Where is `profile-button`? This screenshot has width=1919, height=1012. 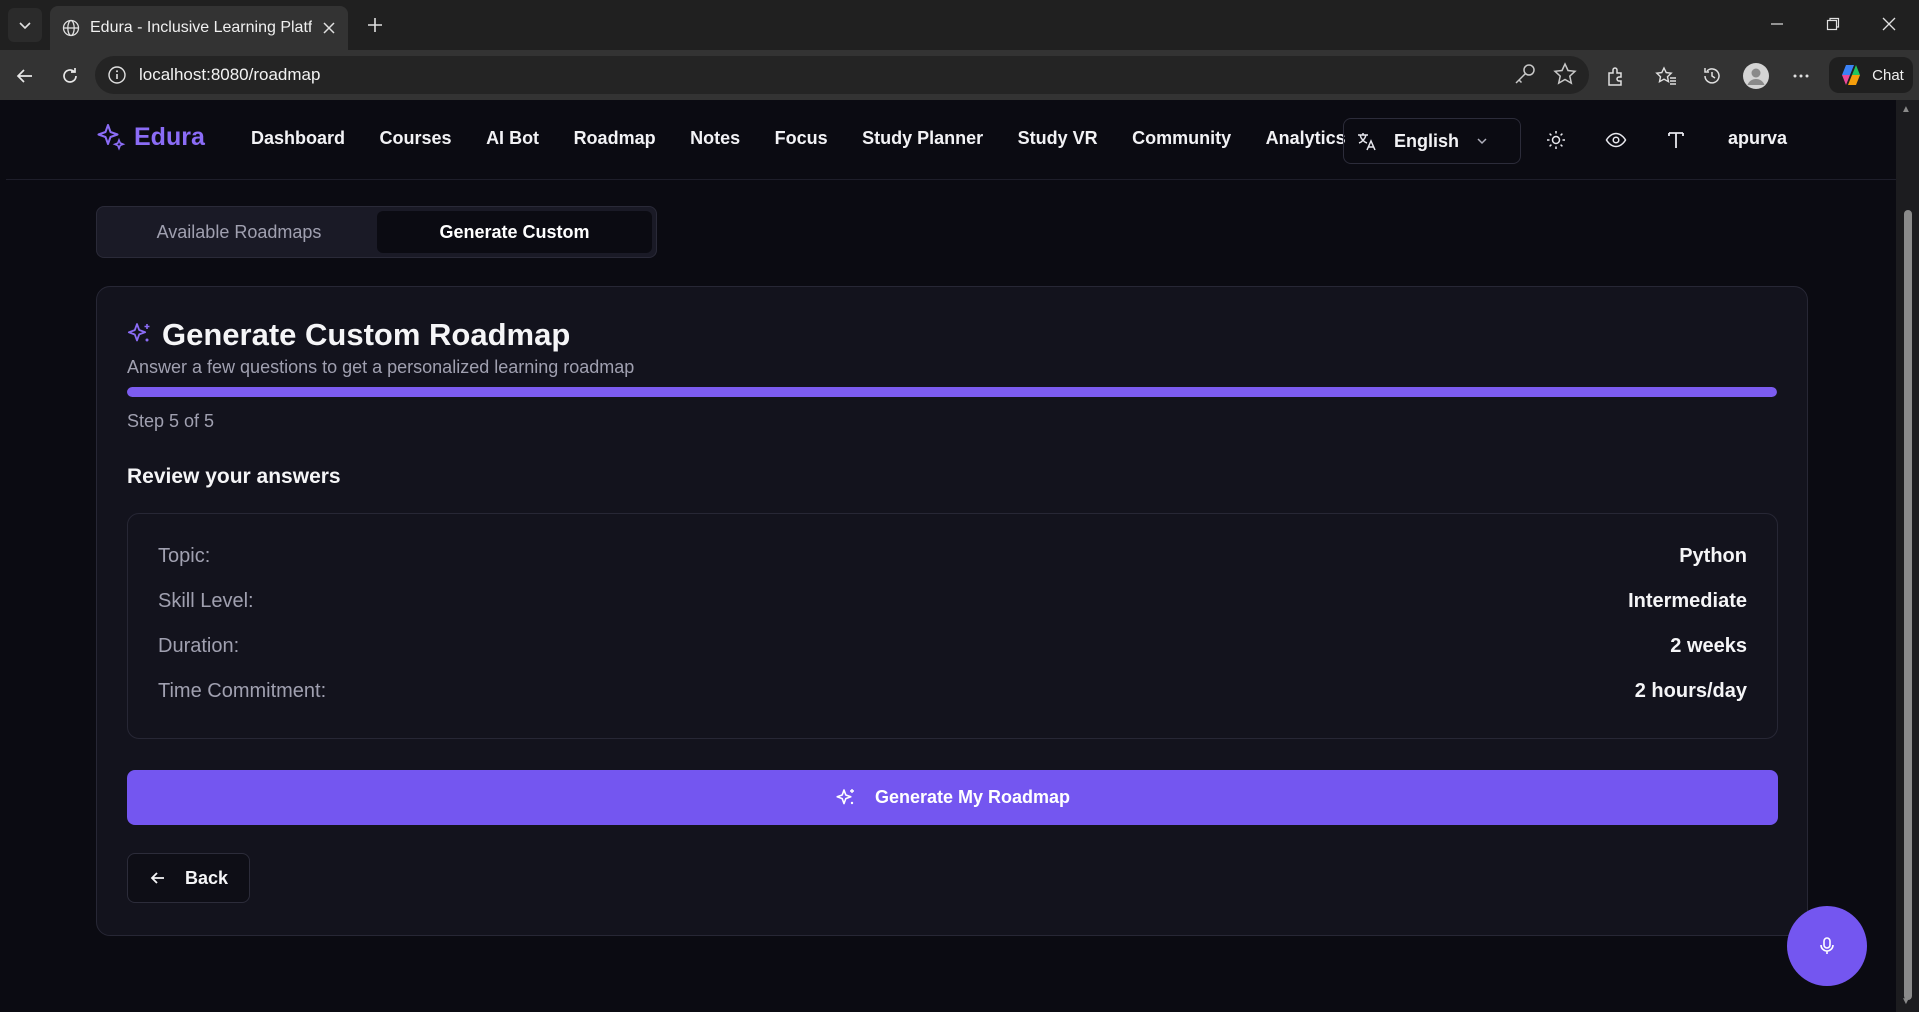
profile-button is located at coordinates (1756, 76).